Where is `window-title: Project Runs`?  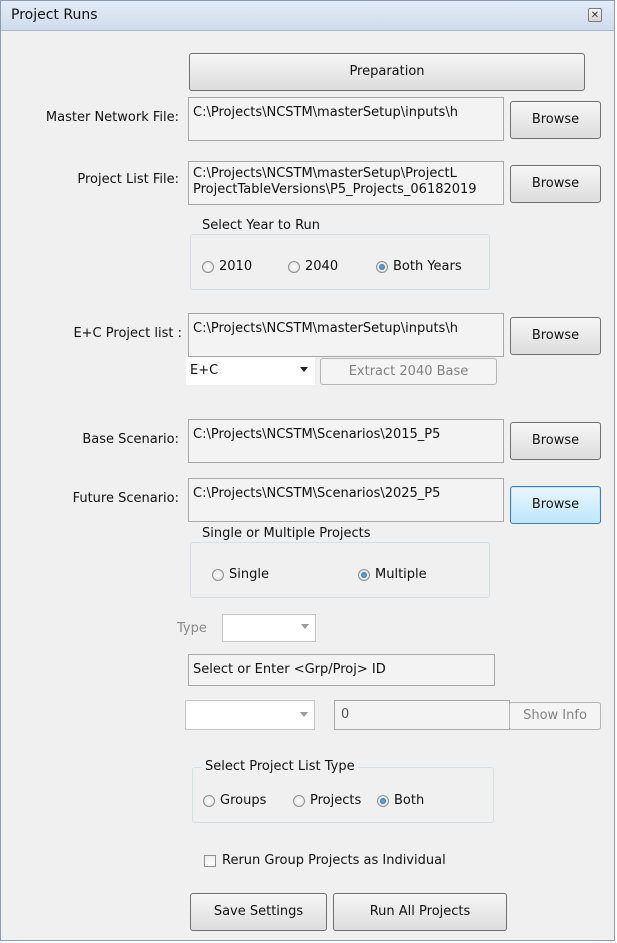 window-title: Project Runs is located at coordinates (54, 15).